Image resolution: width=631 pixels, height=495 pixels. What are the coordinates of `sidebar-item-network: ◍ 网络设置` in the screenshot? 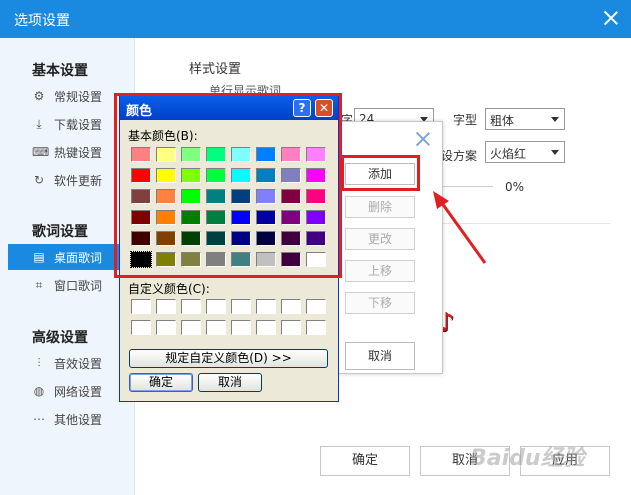 It's located at (71, 391).